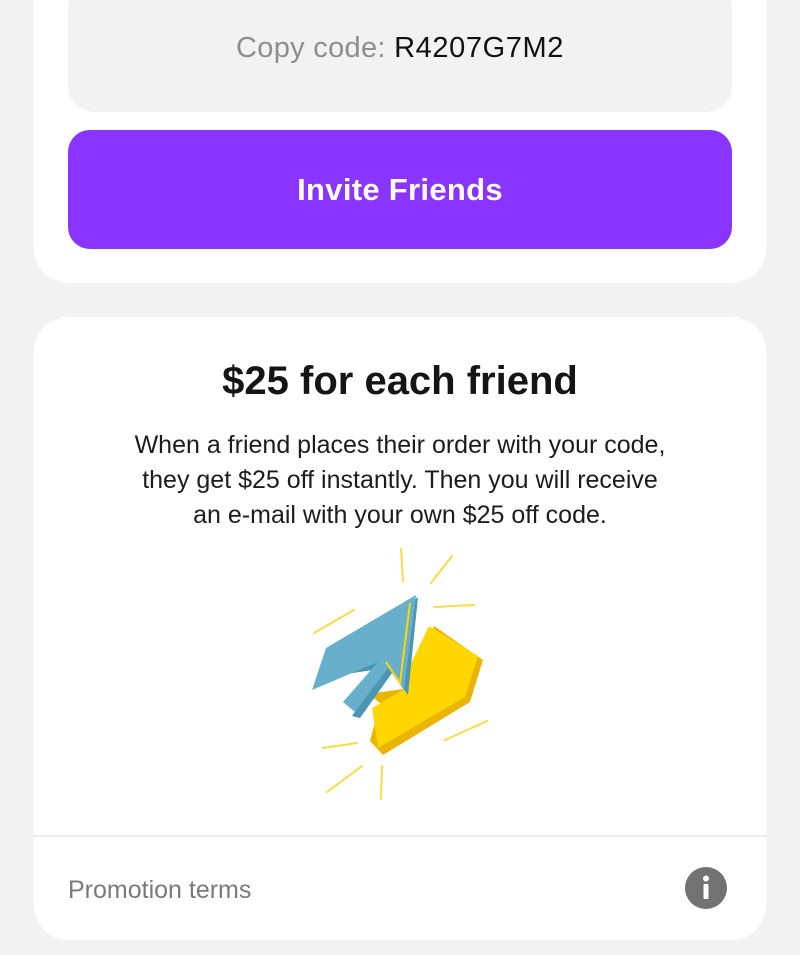  What do you see at coordinates (479, 48) in the screenshot?
I see `referral-code: R4207G7M2` at bounding box center [479, 48].